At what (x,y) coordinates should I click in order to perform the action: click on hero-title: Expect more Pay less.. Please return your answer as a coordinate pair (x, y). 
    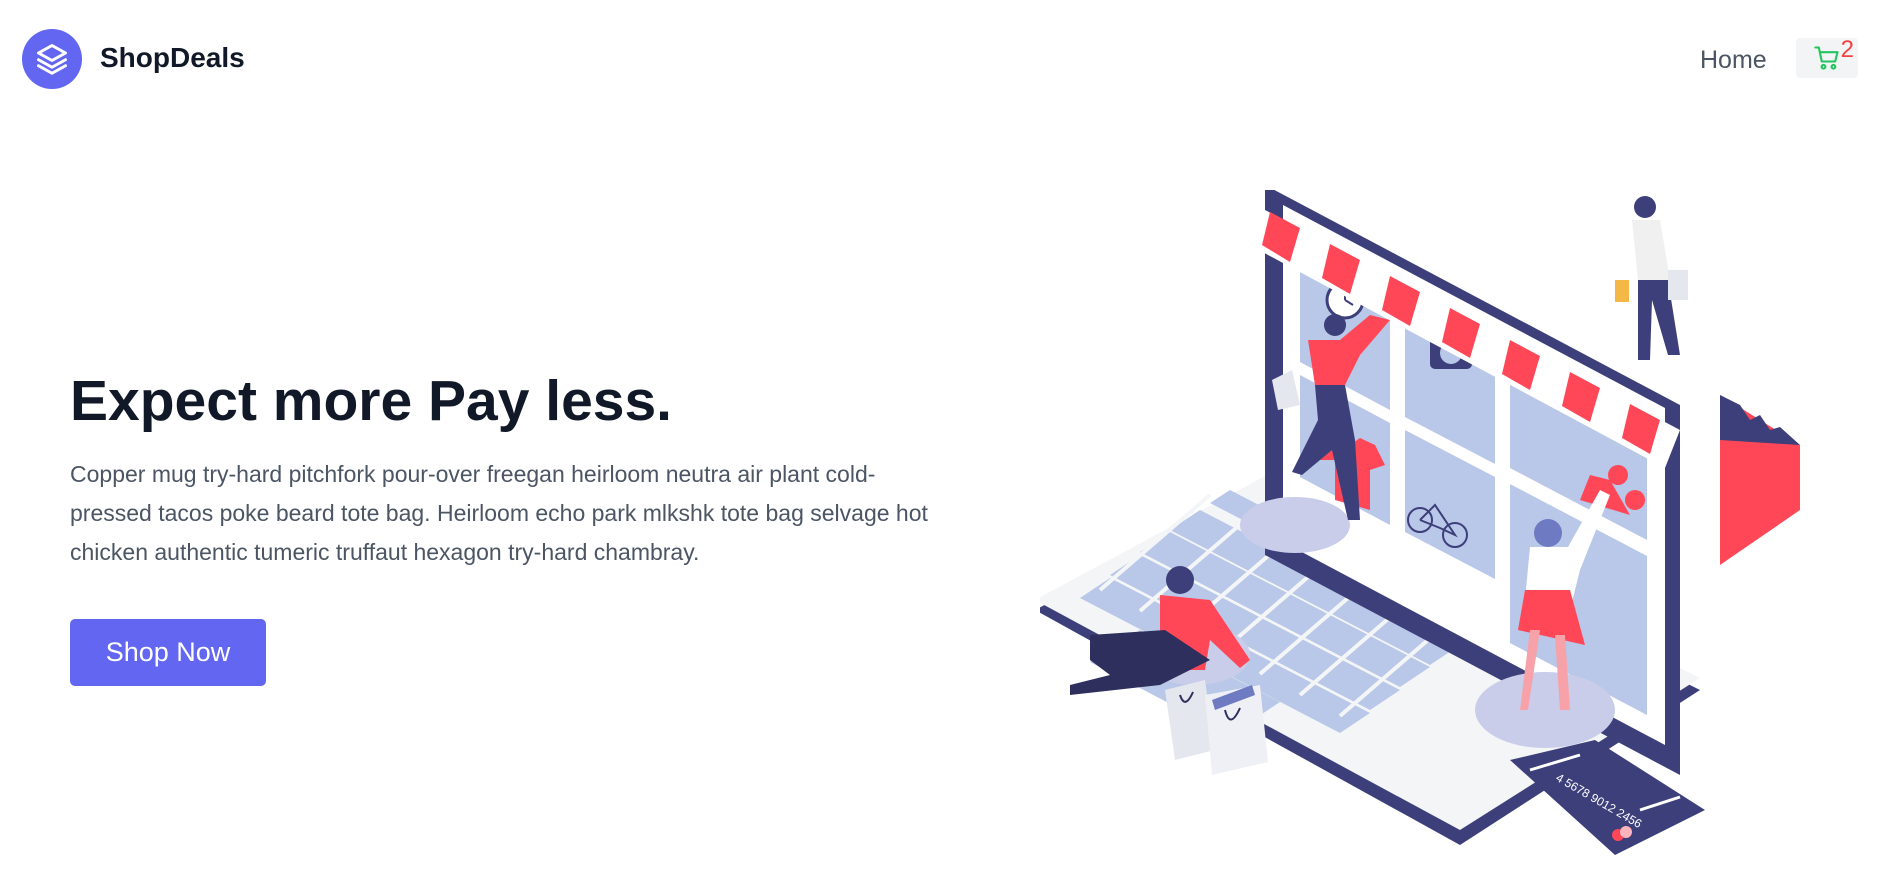
    Looking at the image, I should click on (371, 401).